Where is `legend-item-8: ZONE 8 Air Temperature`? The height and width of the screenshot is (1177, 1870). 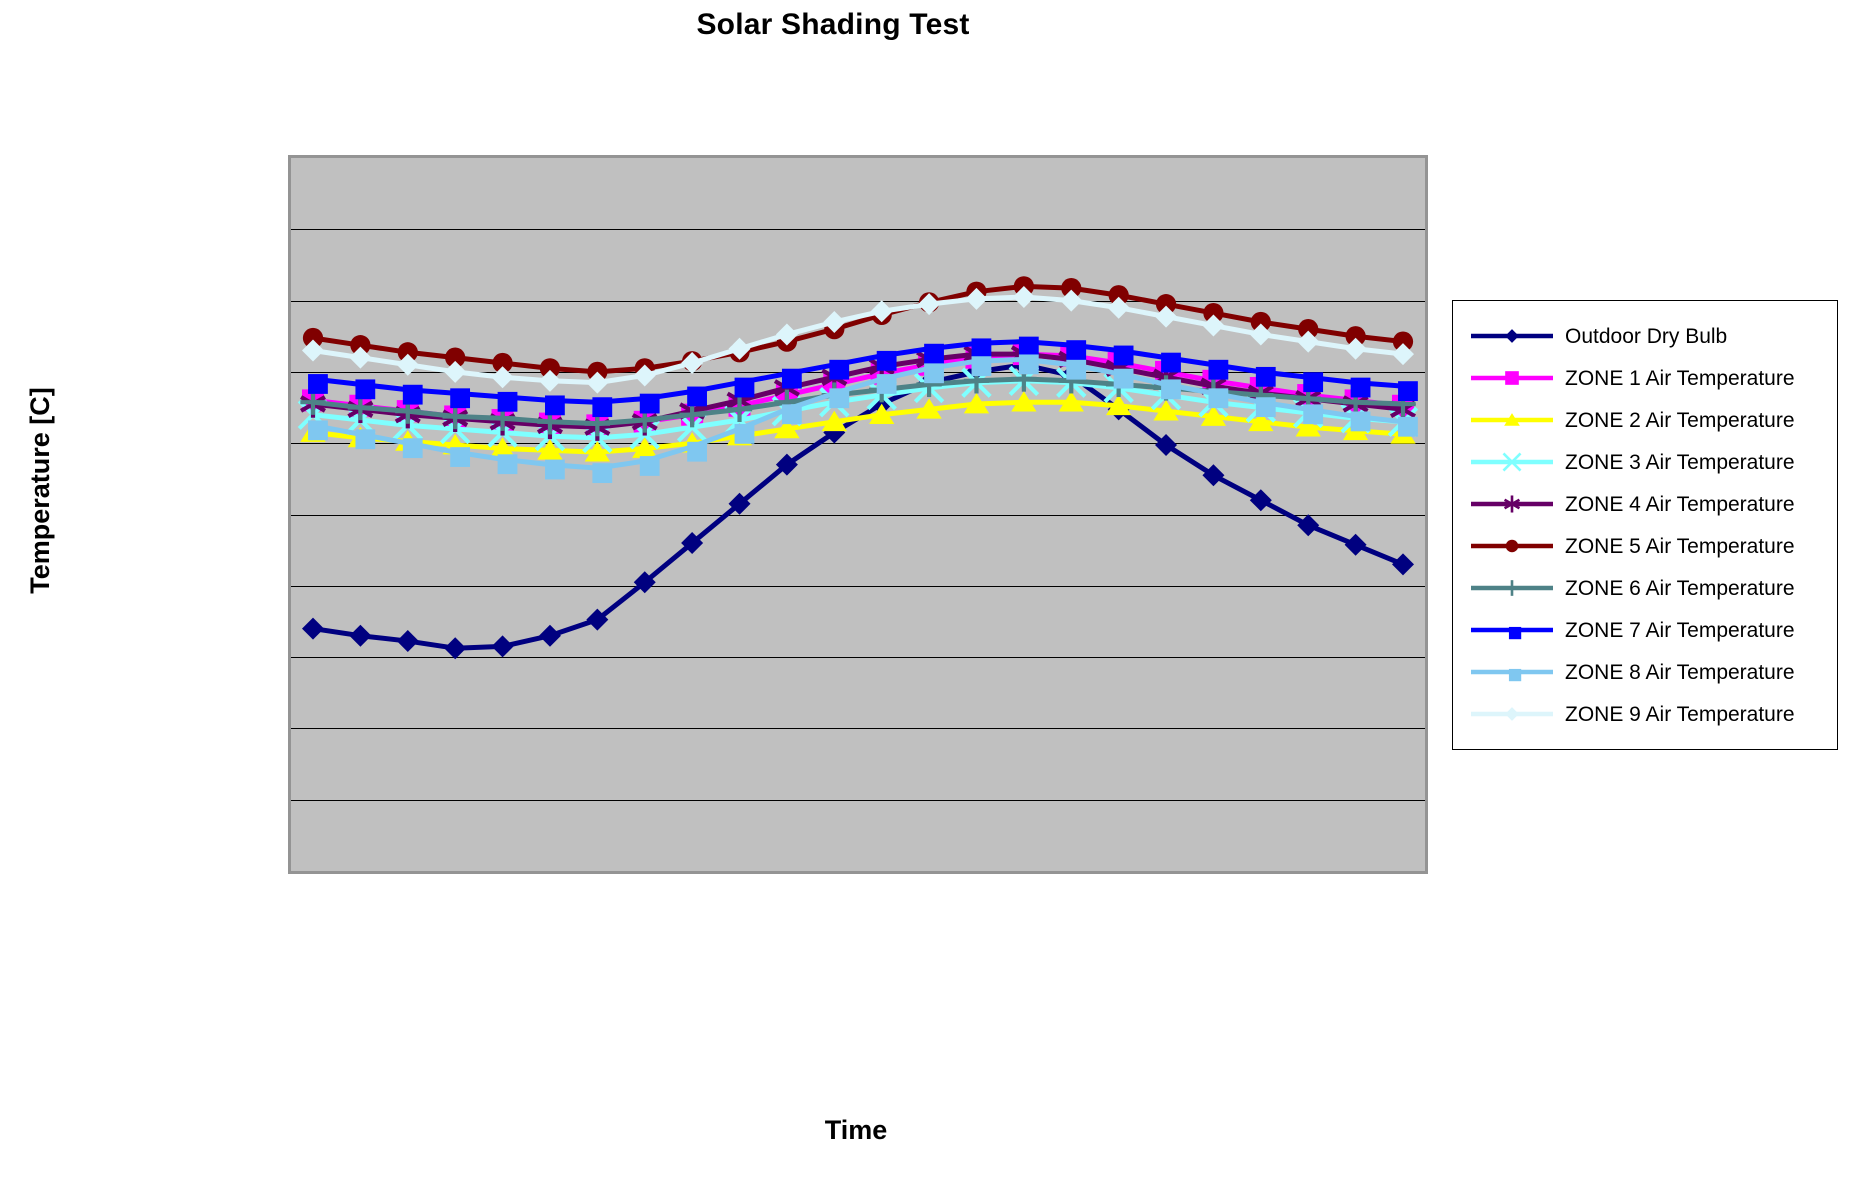 legend-item-8: ZONE 8 Air Temperature is located at coordinates (1645, 672).